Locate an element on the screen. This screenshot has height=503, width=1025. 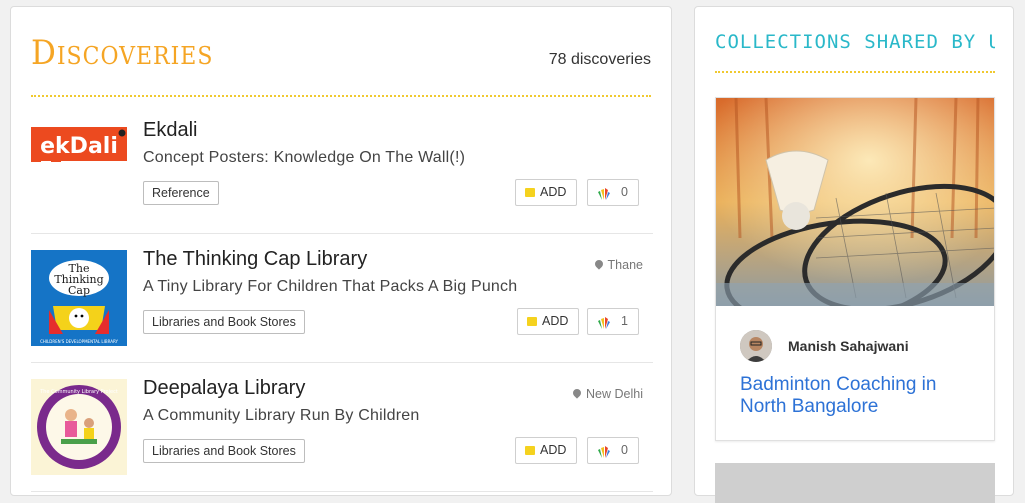
page-title: Discoveries is located at coordinates (122, 53).